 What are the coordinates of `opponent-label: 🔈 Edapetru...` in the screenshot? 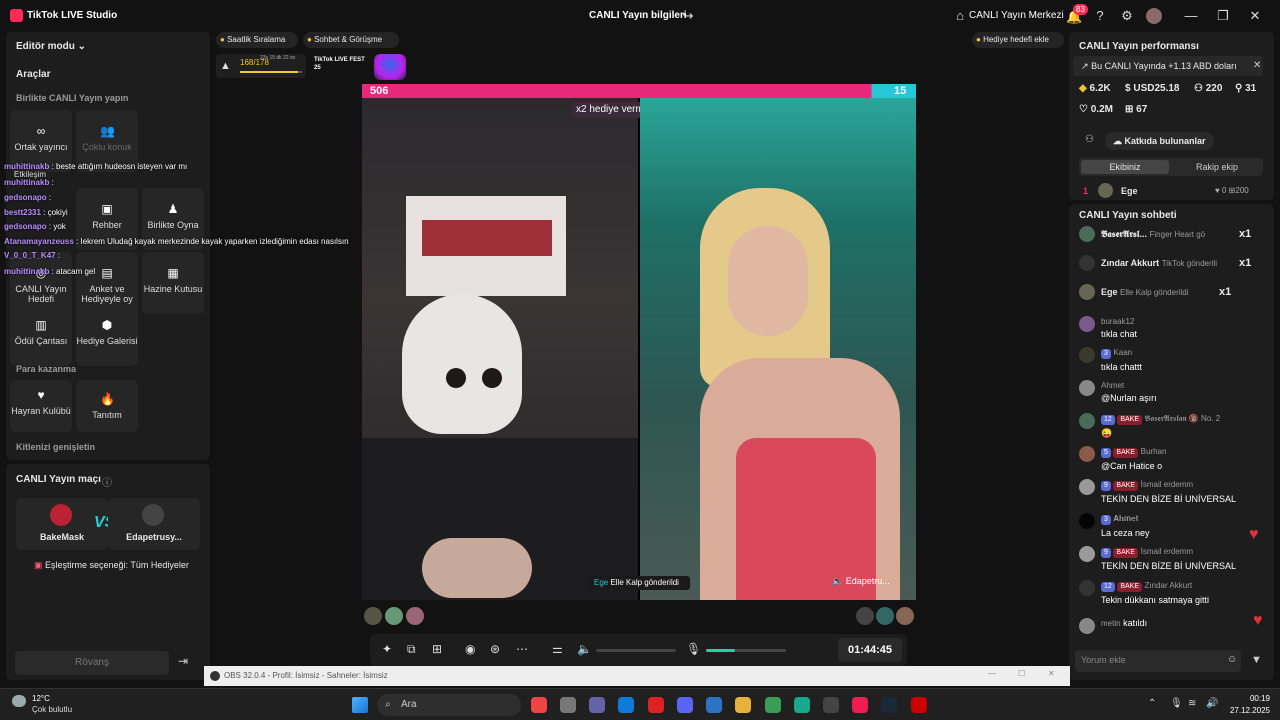 It's located at (861, 581).